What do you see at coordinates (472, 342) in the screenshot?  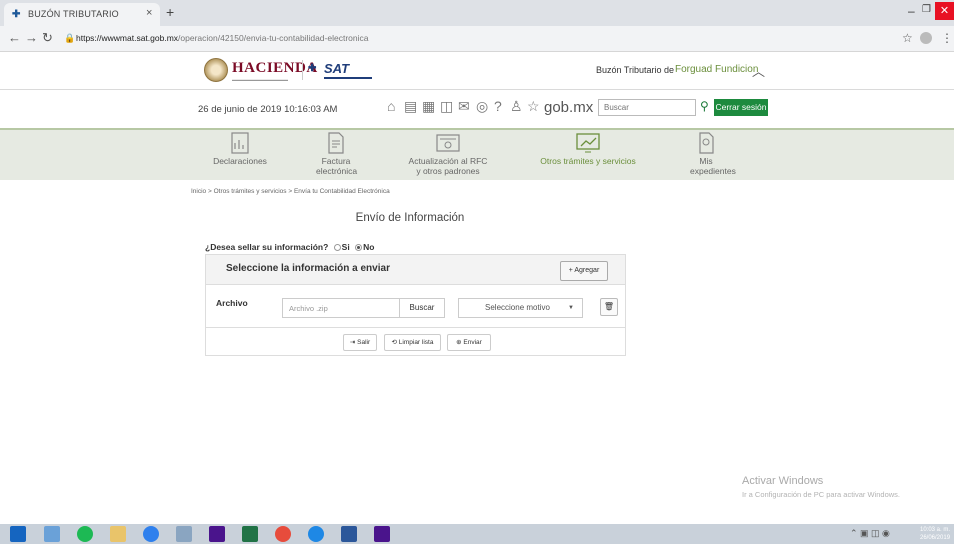 I see `send-label: Enviar` at bounding box center [472, 342].